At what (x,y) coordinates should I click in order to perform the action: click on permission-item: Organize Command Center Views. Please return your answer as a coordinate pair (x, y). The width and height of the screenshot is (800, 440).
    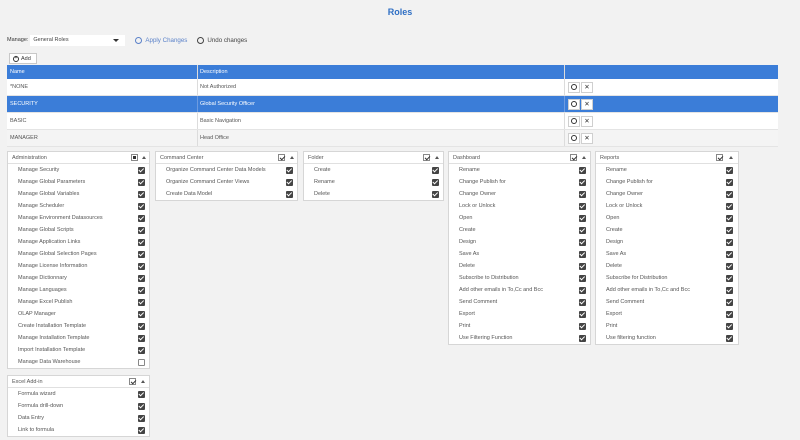
    Looking at the image, I should click on (226, 182).